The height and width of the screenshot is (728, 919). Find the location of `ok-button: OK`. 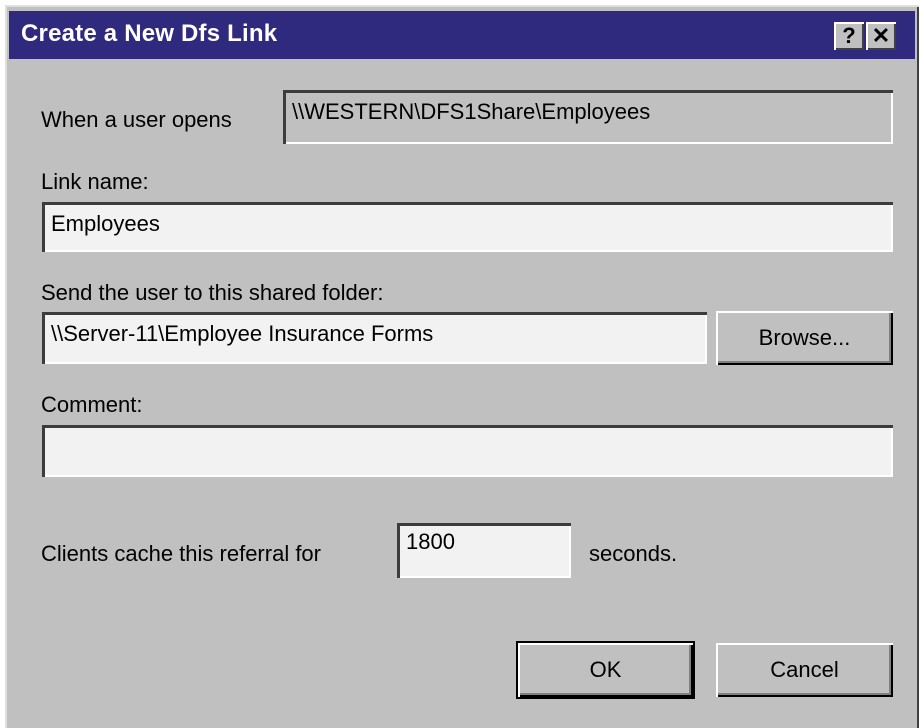

ok-button: OK is located at coordinates (605, 670).